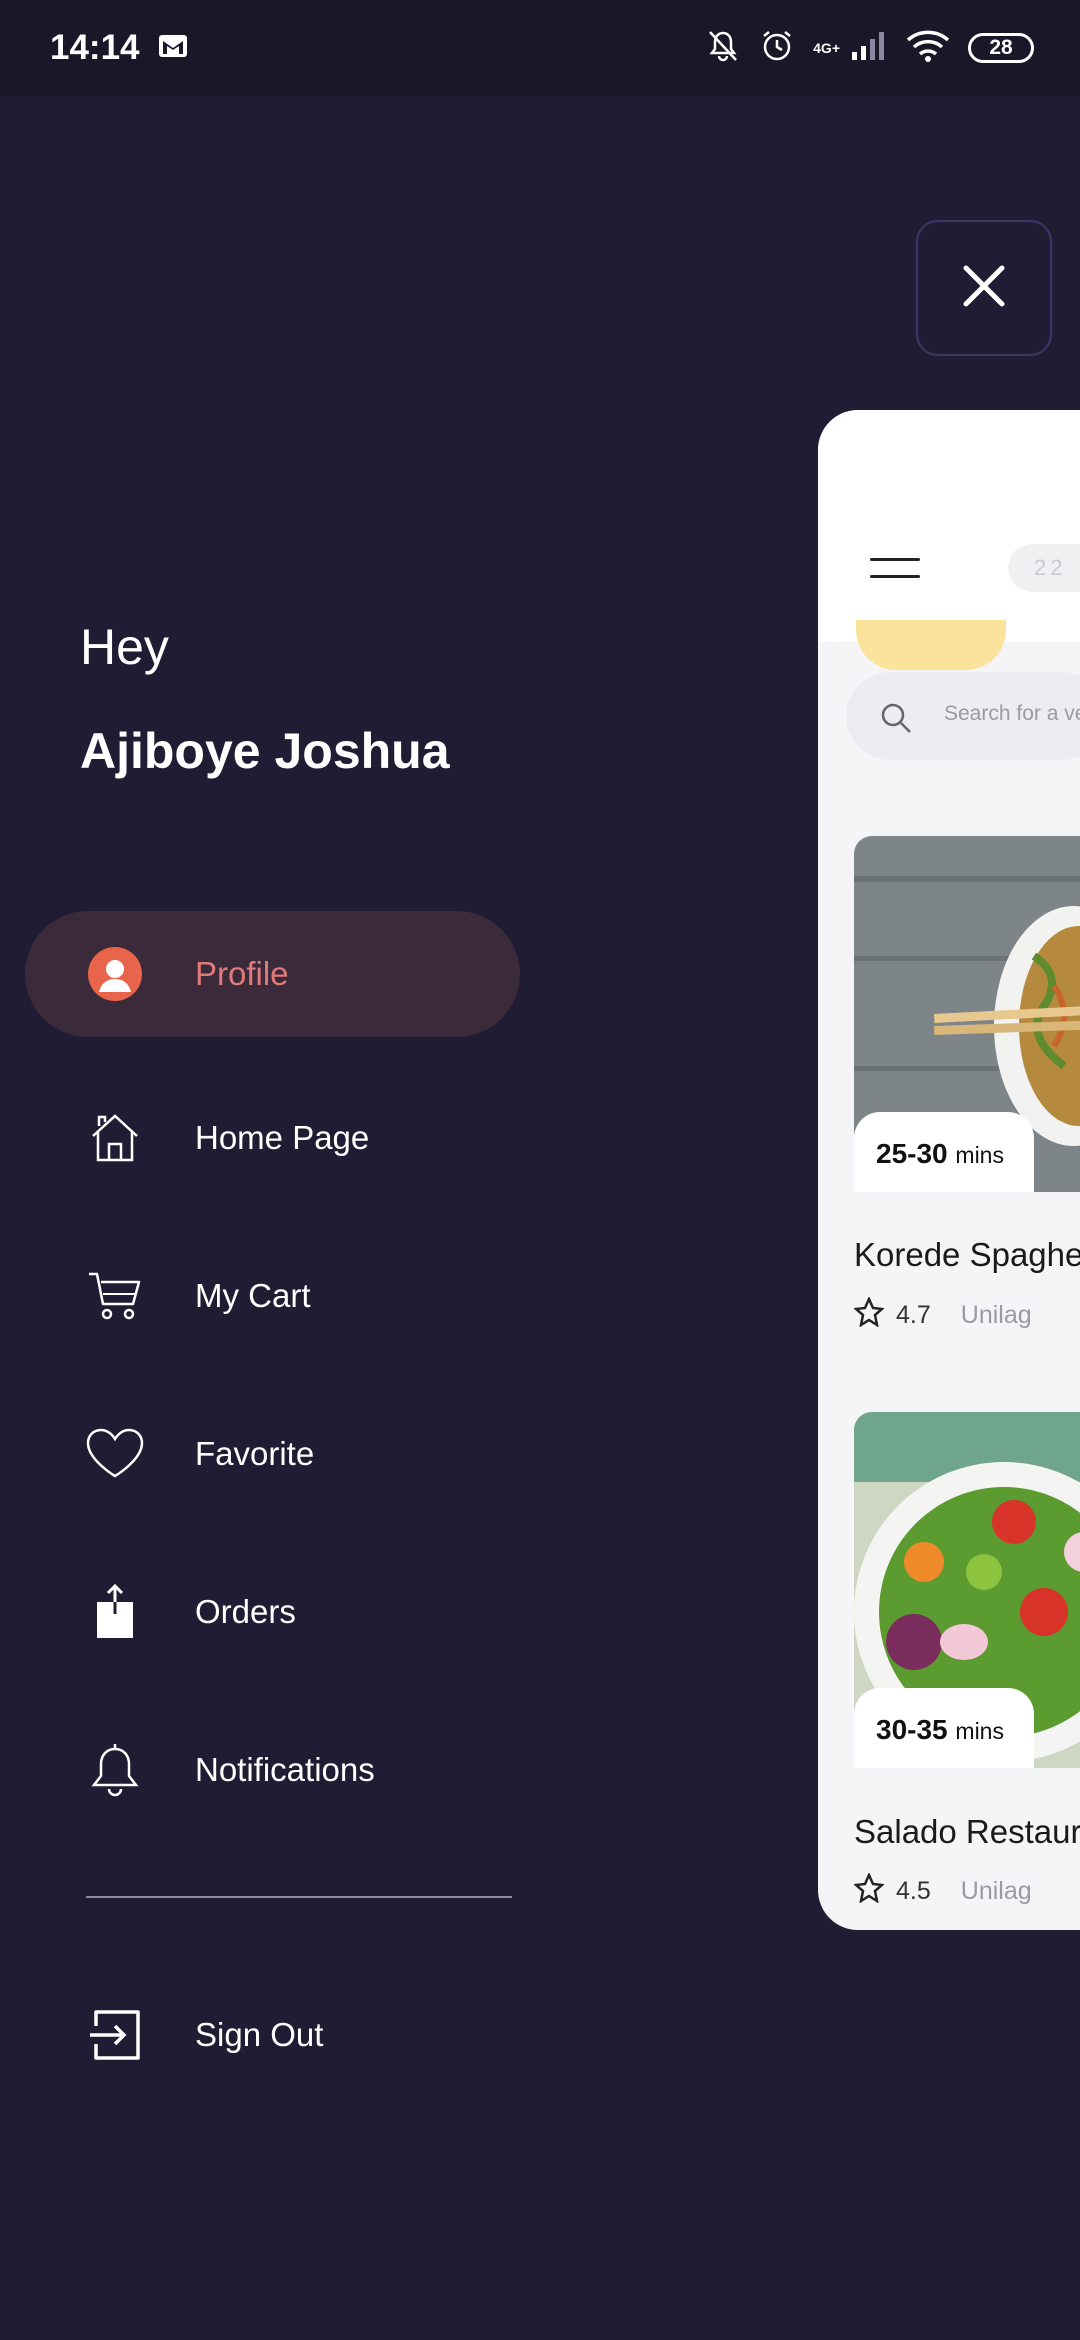 The width and height of the screenshot is (1080, 2340). Describe the element at coordinates (967, 1832) in the screenshot. I see `food-title: Salado Restaur` at that location.